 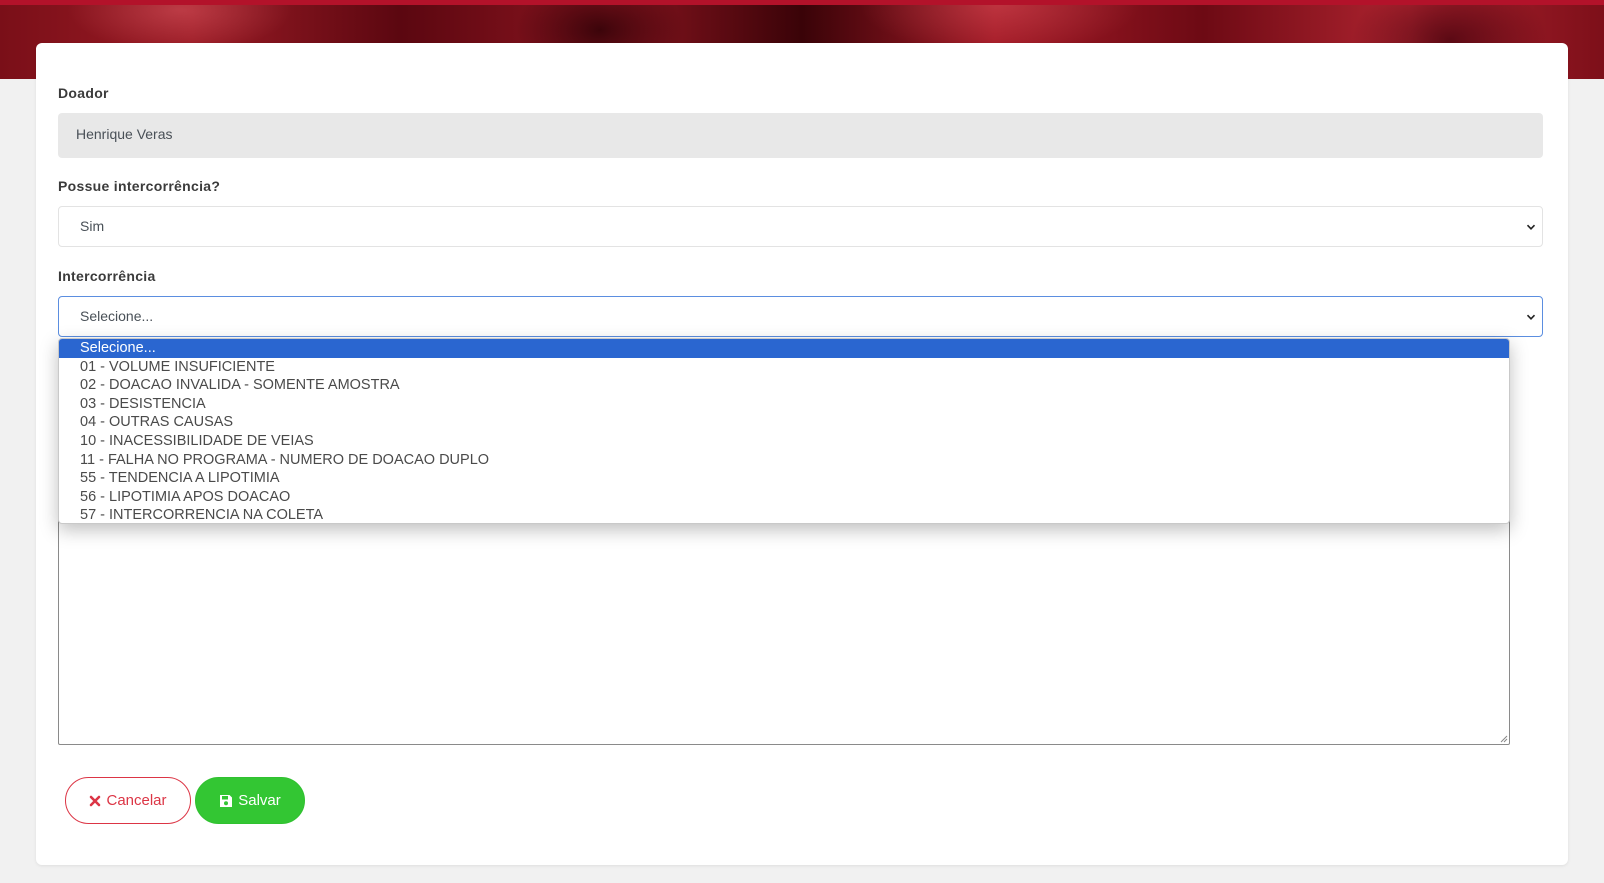 What do you see at coordinates (124, 134) in the screenshot?
I see `donor-value: Henrique Veras` at bounding box center [124, 134].